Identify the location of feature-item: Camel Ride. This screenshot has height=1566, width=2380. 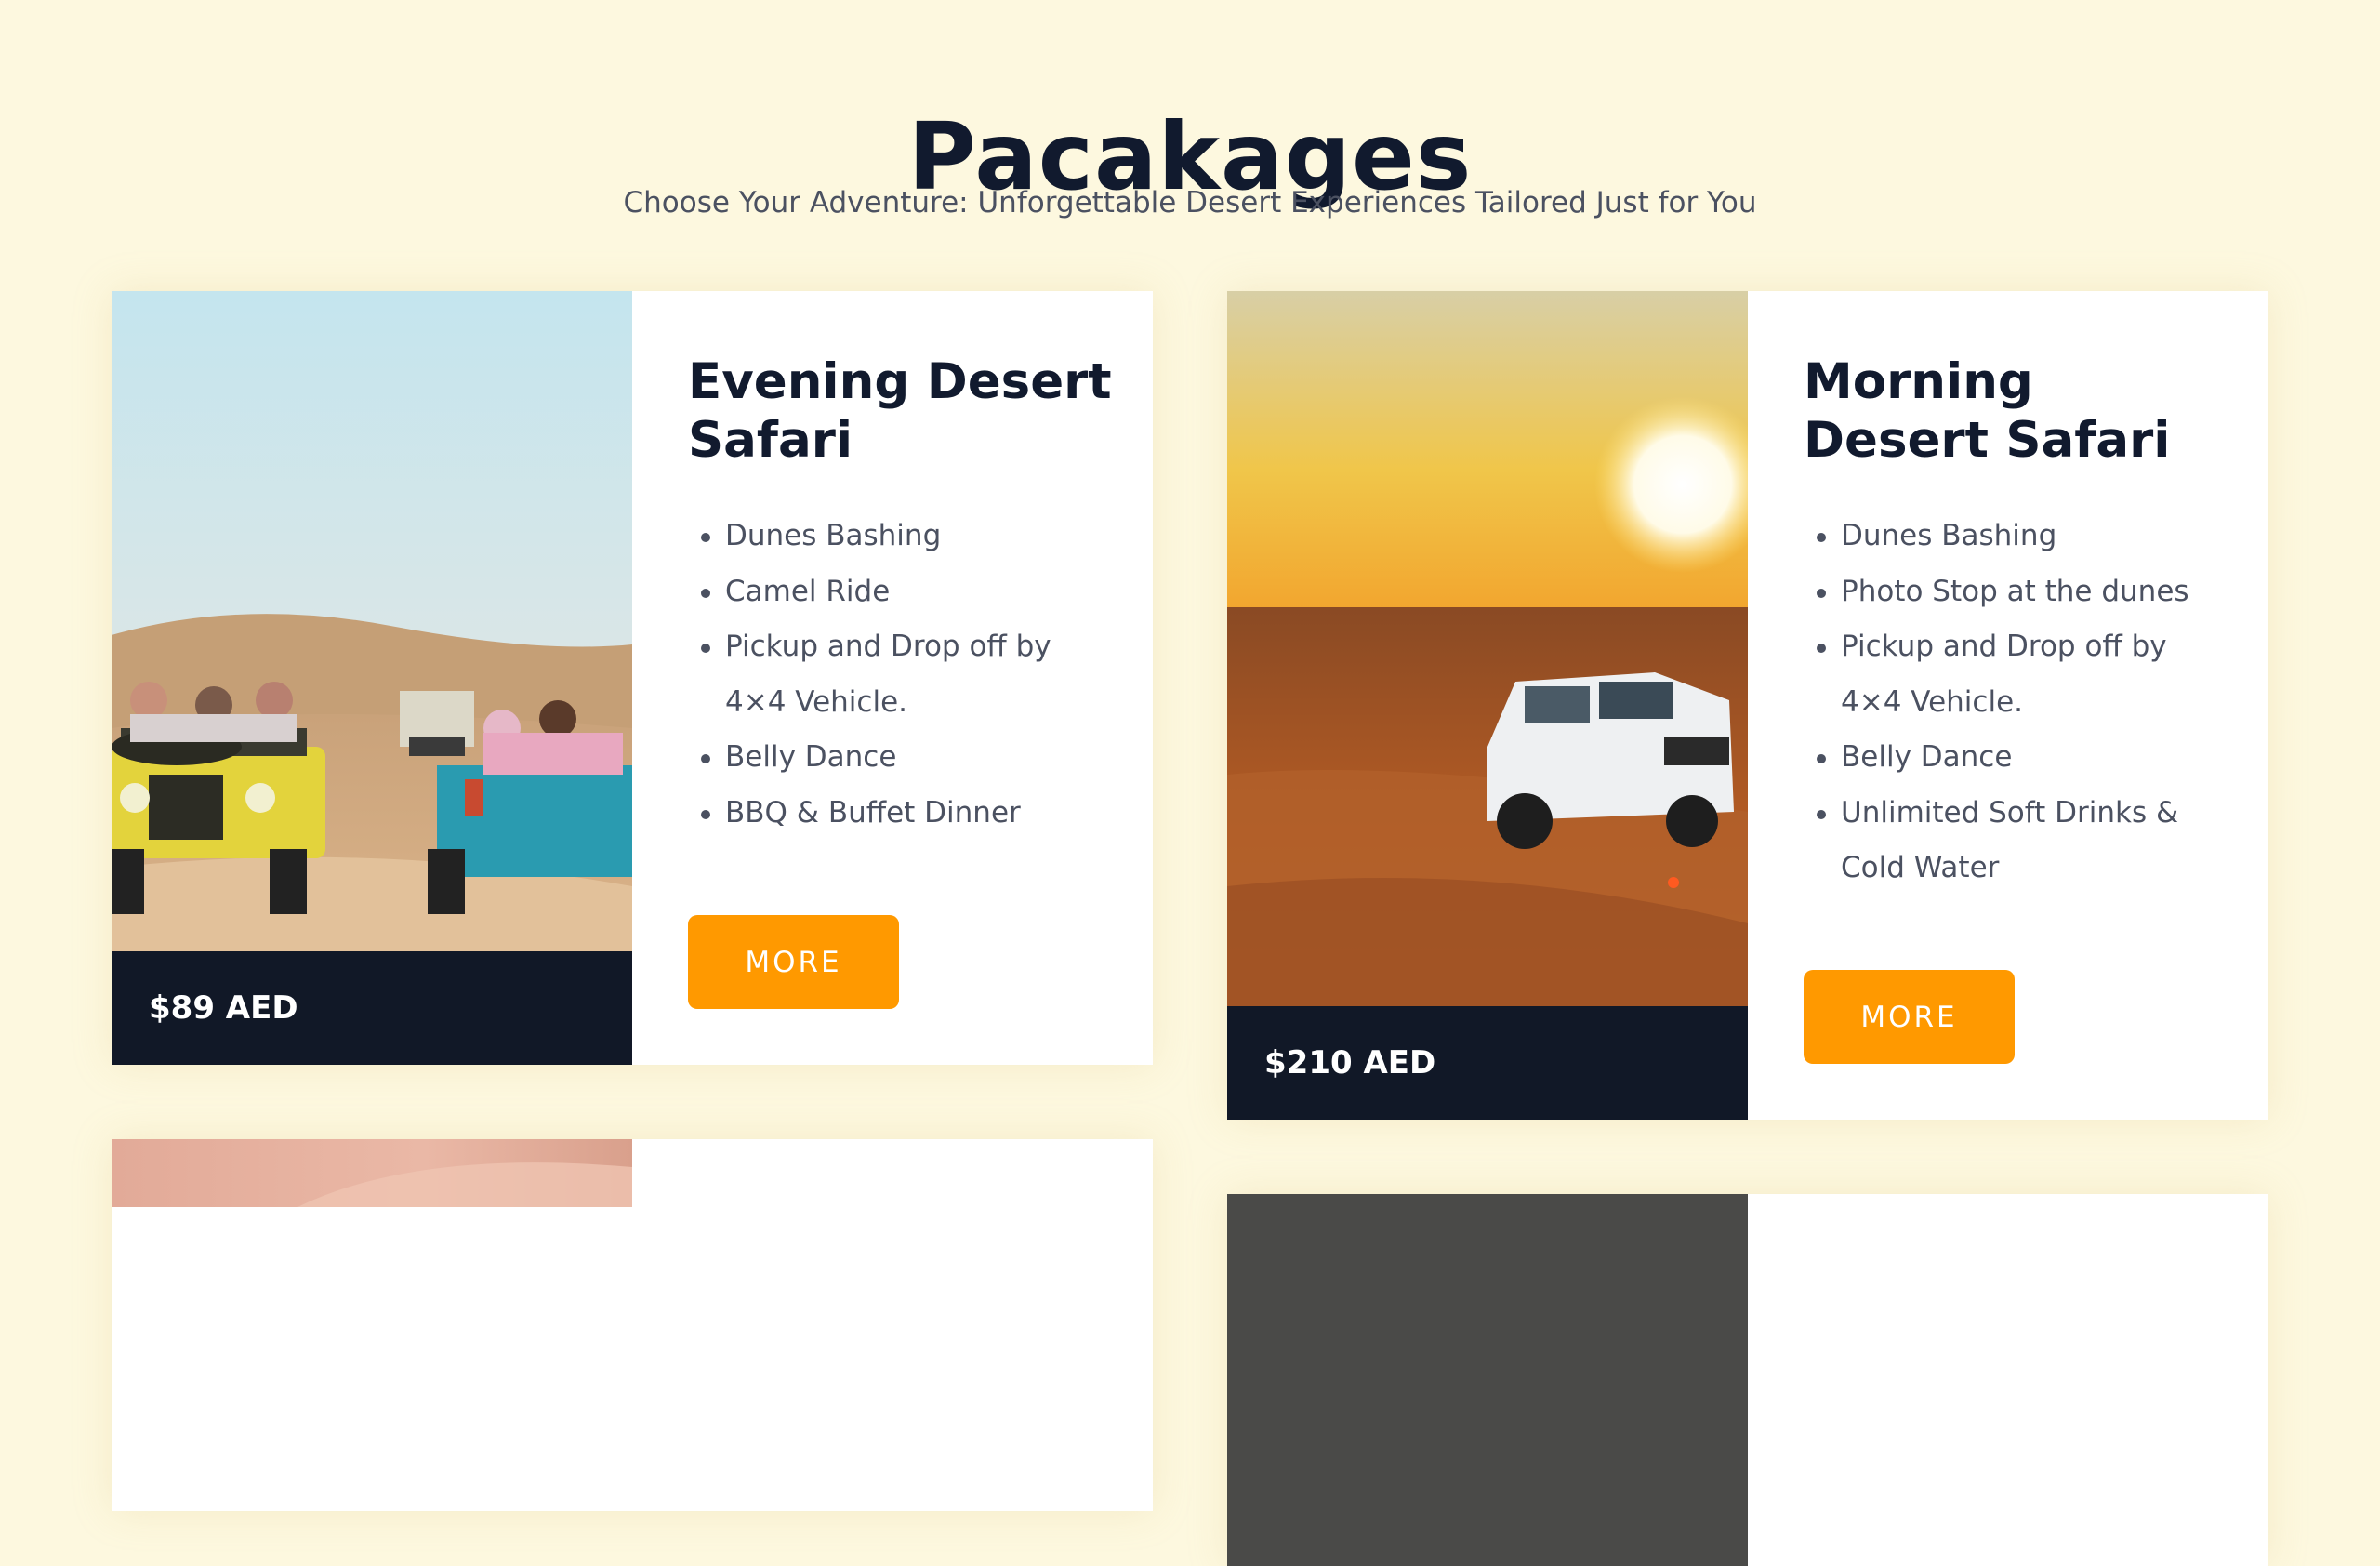
(908, 592).